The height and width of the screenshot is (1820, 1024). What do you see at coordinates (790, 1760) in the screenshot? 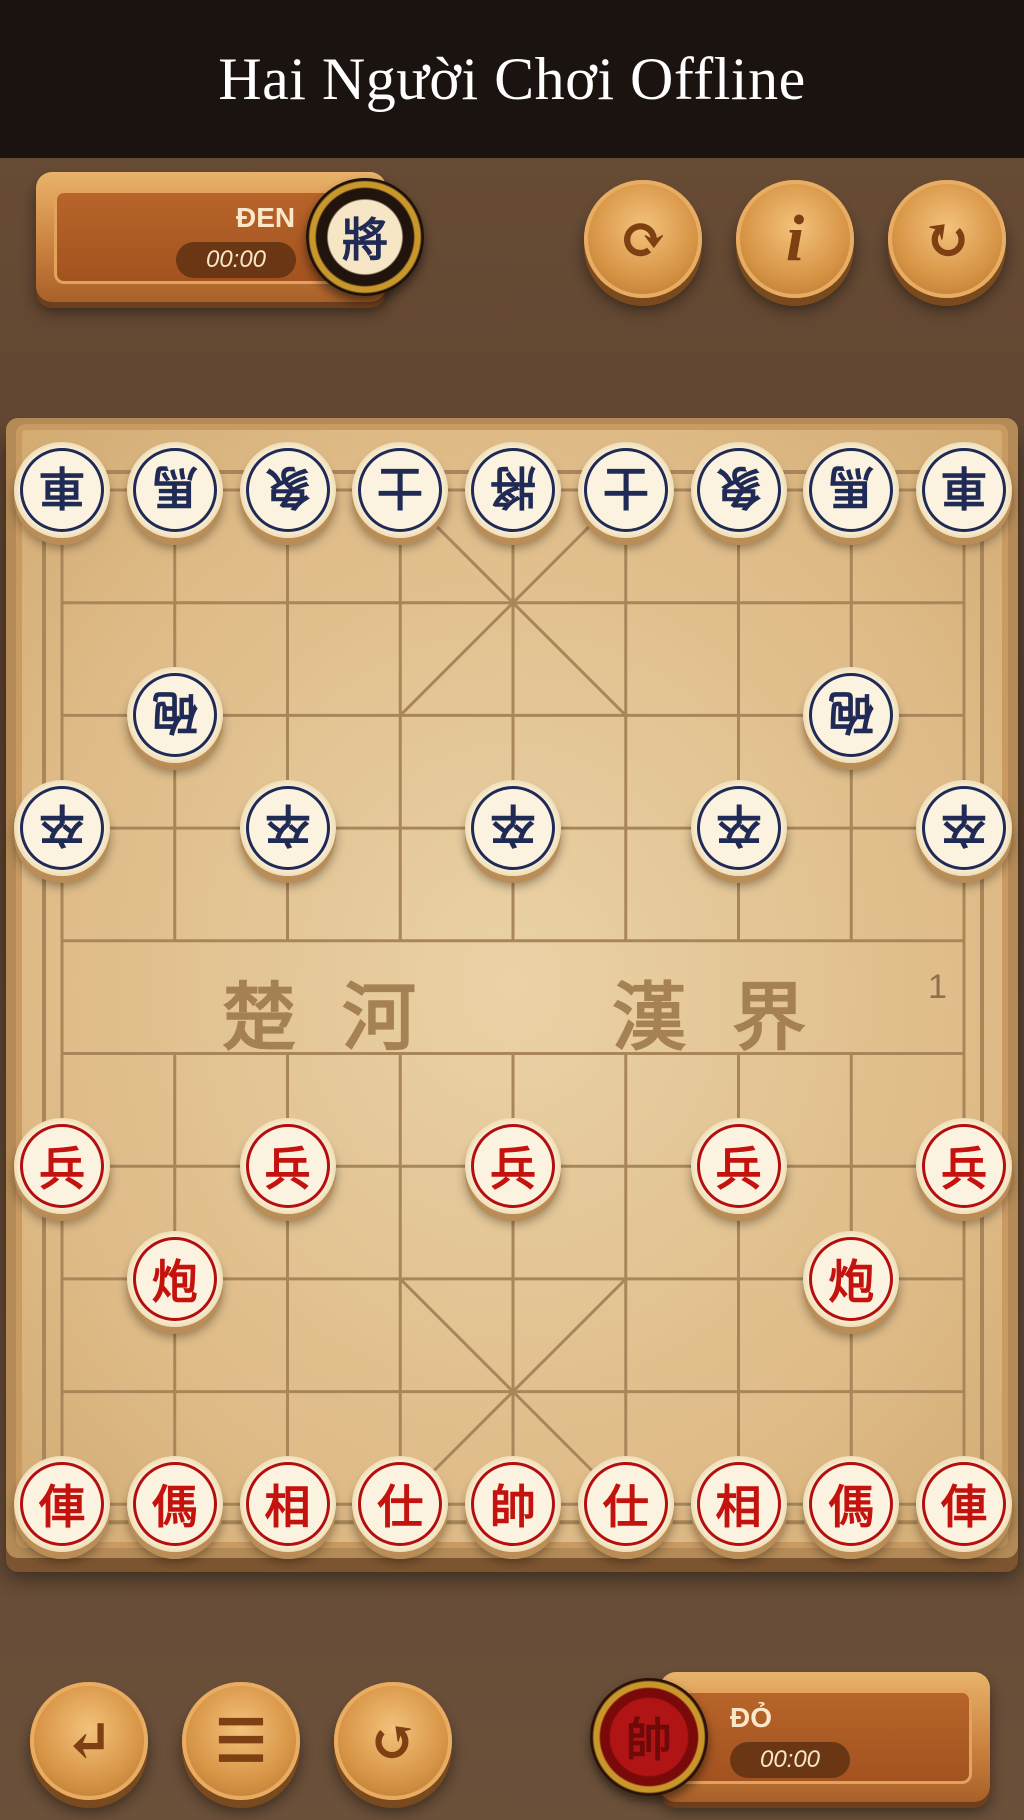
I see `red-player-timer: 00:00` at bounding box center [790, 1760].